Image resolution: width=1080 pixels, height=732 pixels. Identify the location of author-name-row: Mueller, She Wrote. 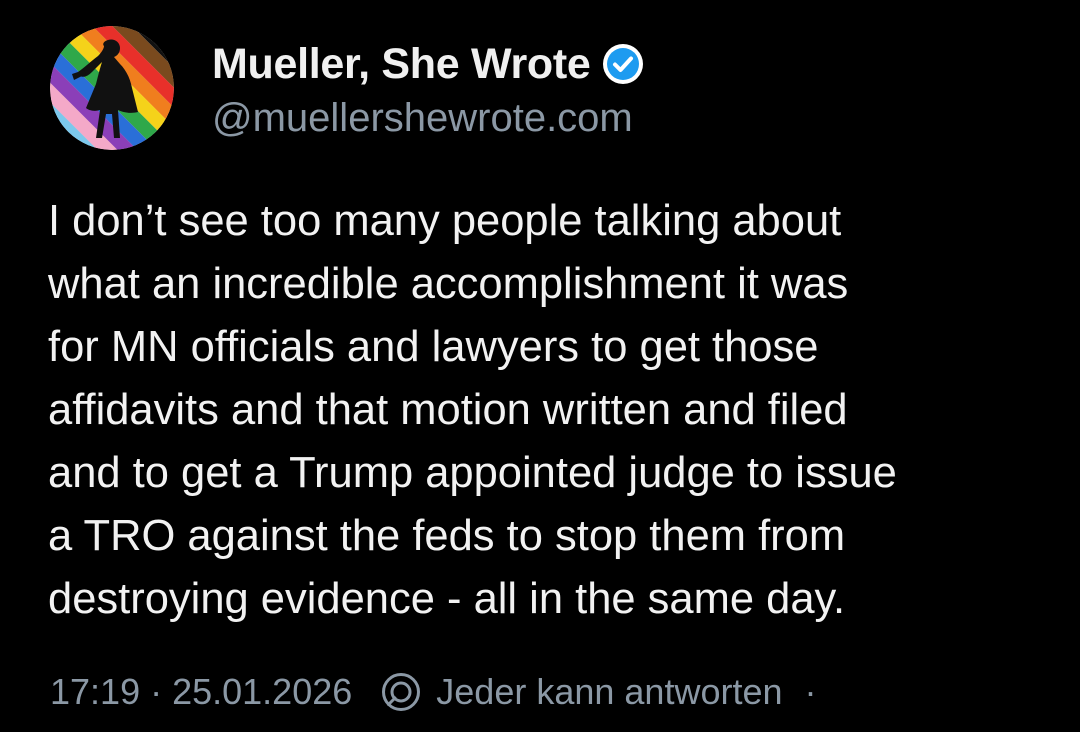
(428, 64).